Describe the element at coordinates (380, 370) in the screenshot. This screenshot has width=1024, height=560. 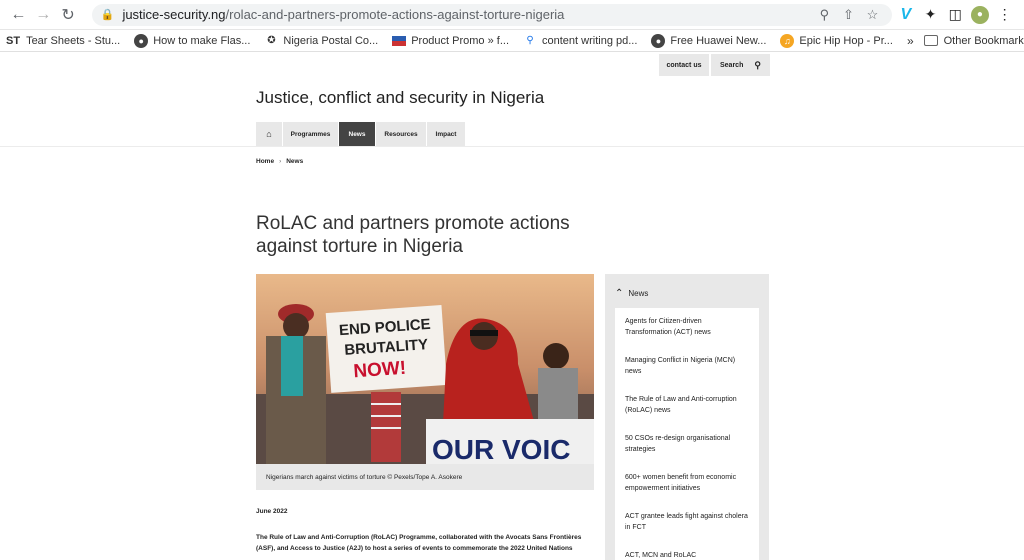
I see `sign-line-3: NOW!` at that location.